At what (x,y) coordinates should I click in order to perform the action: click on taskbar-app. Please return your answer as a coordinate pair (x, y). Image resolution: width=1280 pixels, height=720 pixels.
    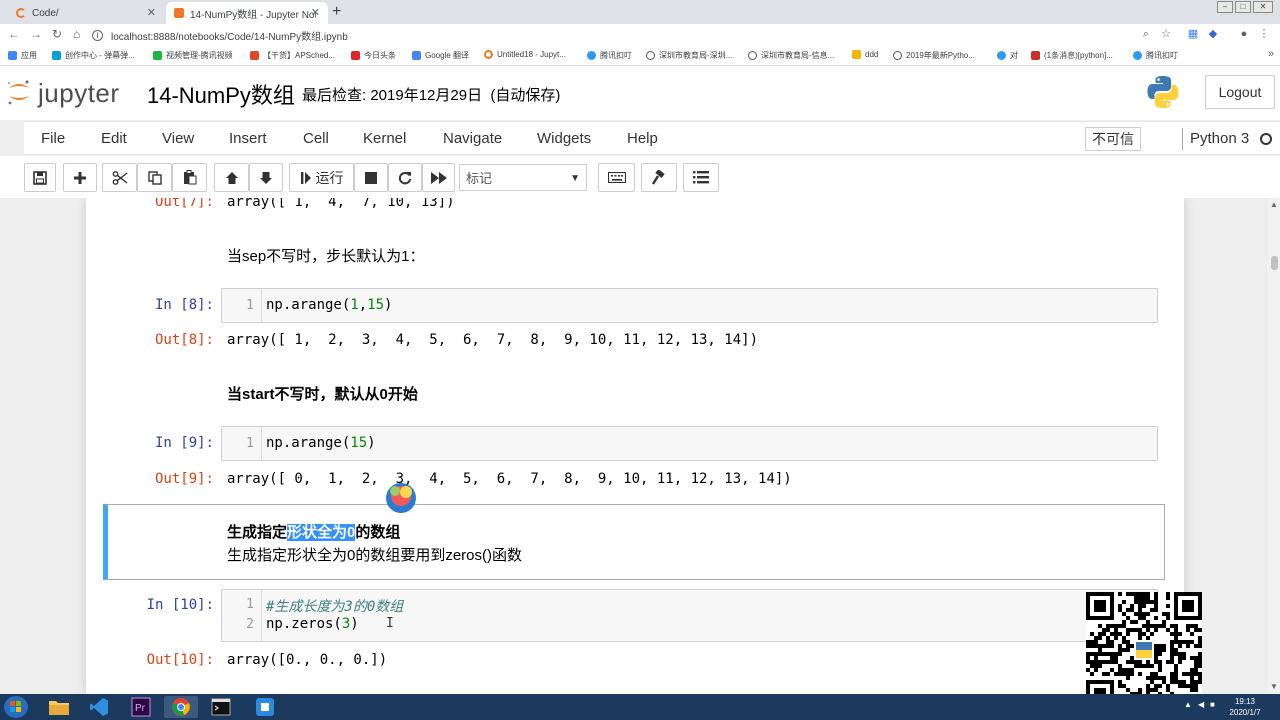
    Looking at the image, I should click on (265, 707).